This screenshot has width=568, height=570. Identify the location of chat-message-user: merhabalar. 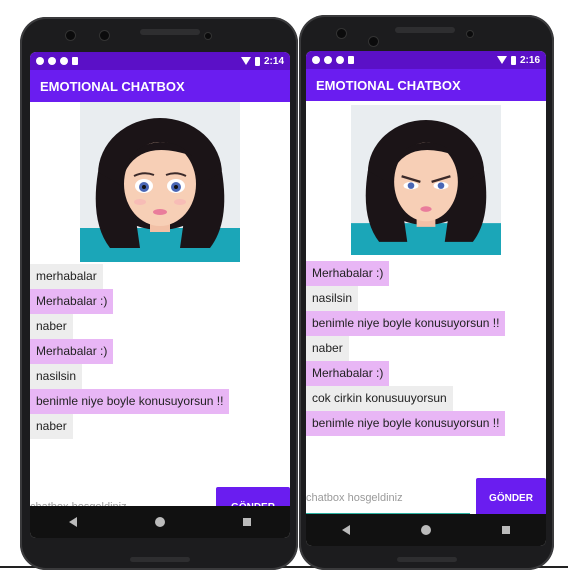
(66, 276).